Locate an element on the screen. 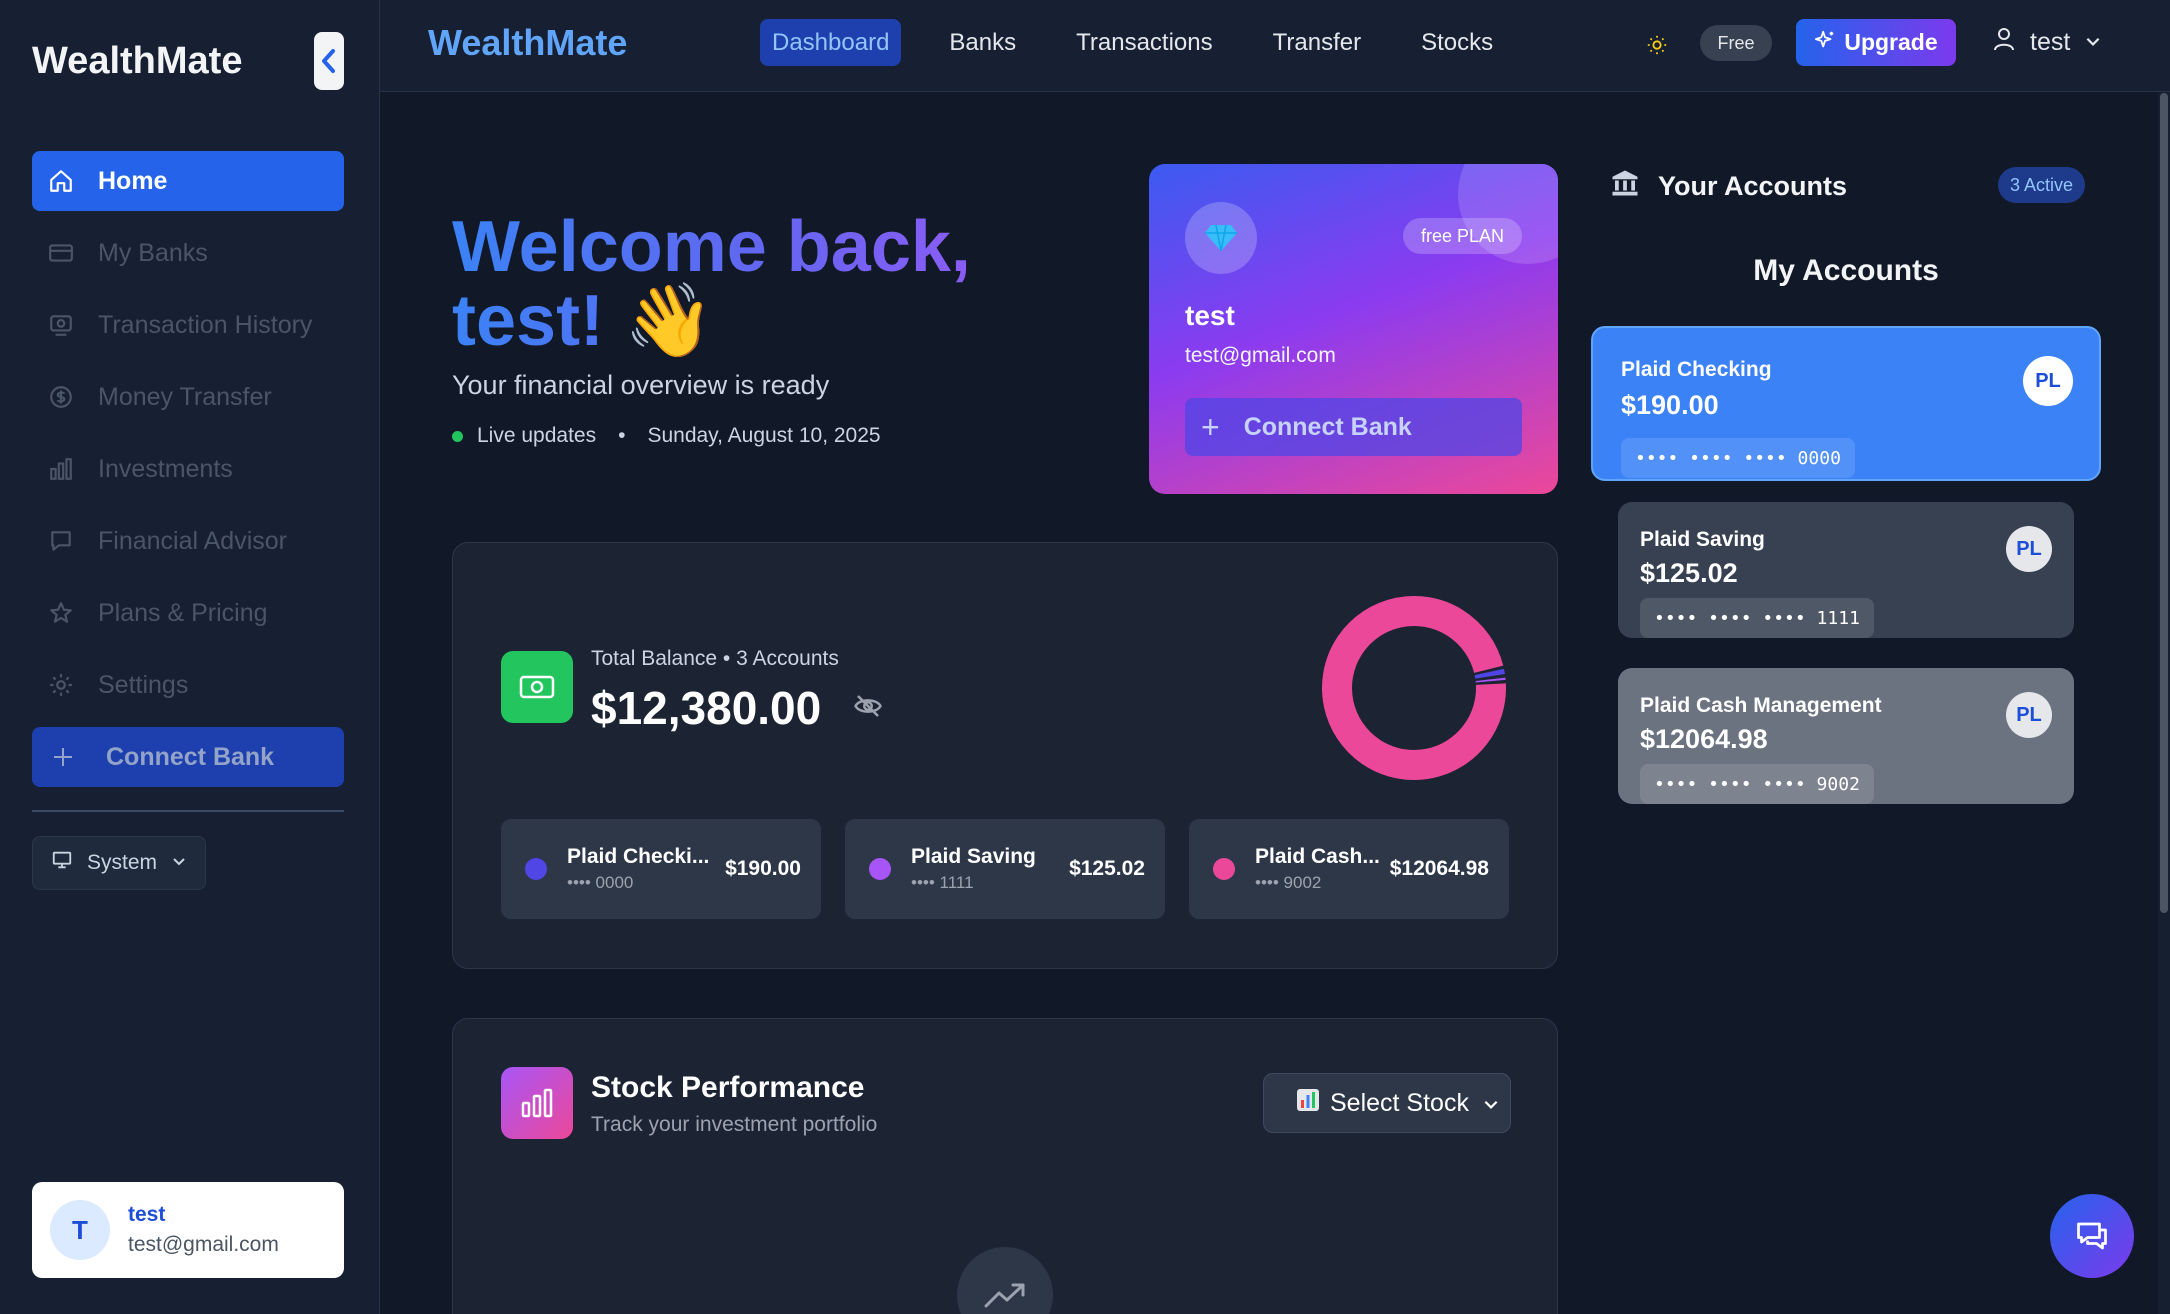 The image size is (2170, 1314). dollar-circle-icon is located at coordinates (61, 397).